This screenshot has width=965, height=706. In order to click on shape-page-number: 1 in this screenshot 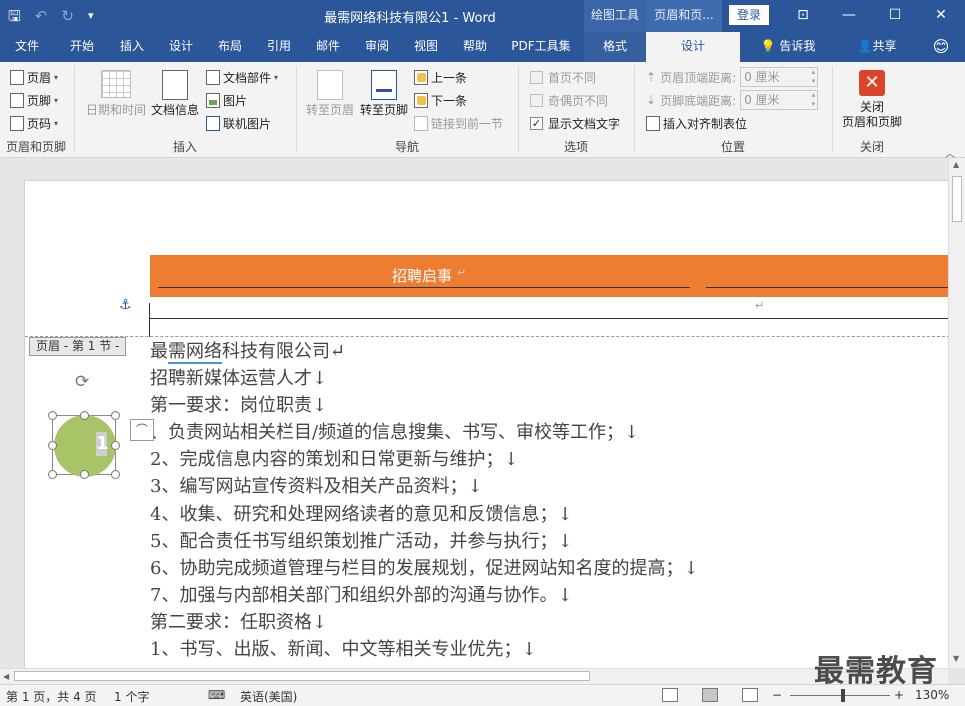, I will do `click(102, 444)`.